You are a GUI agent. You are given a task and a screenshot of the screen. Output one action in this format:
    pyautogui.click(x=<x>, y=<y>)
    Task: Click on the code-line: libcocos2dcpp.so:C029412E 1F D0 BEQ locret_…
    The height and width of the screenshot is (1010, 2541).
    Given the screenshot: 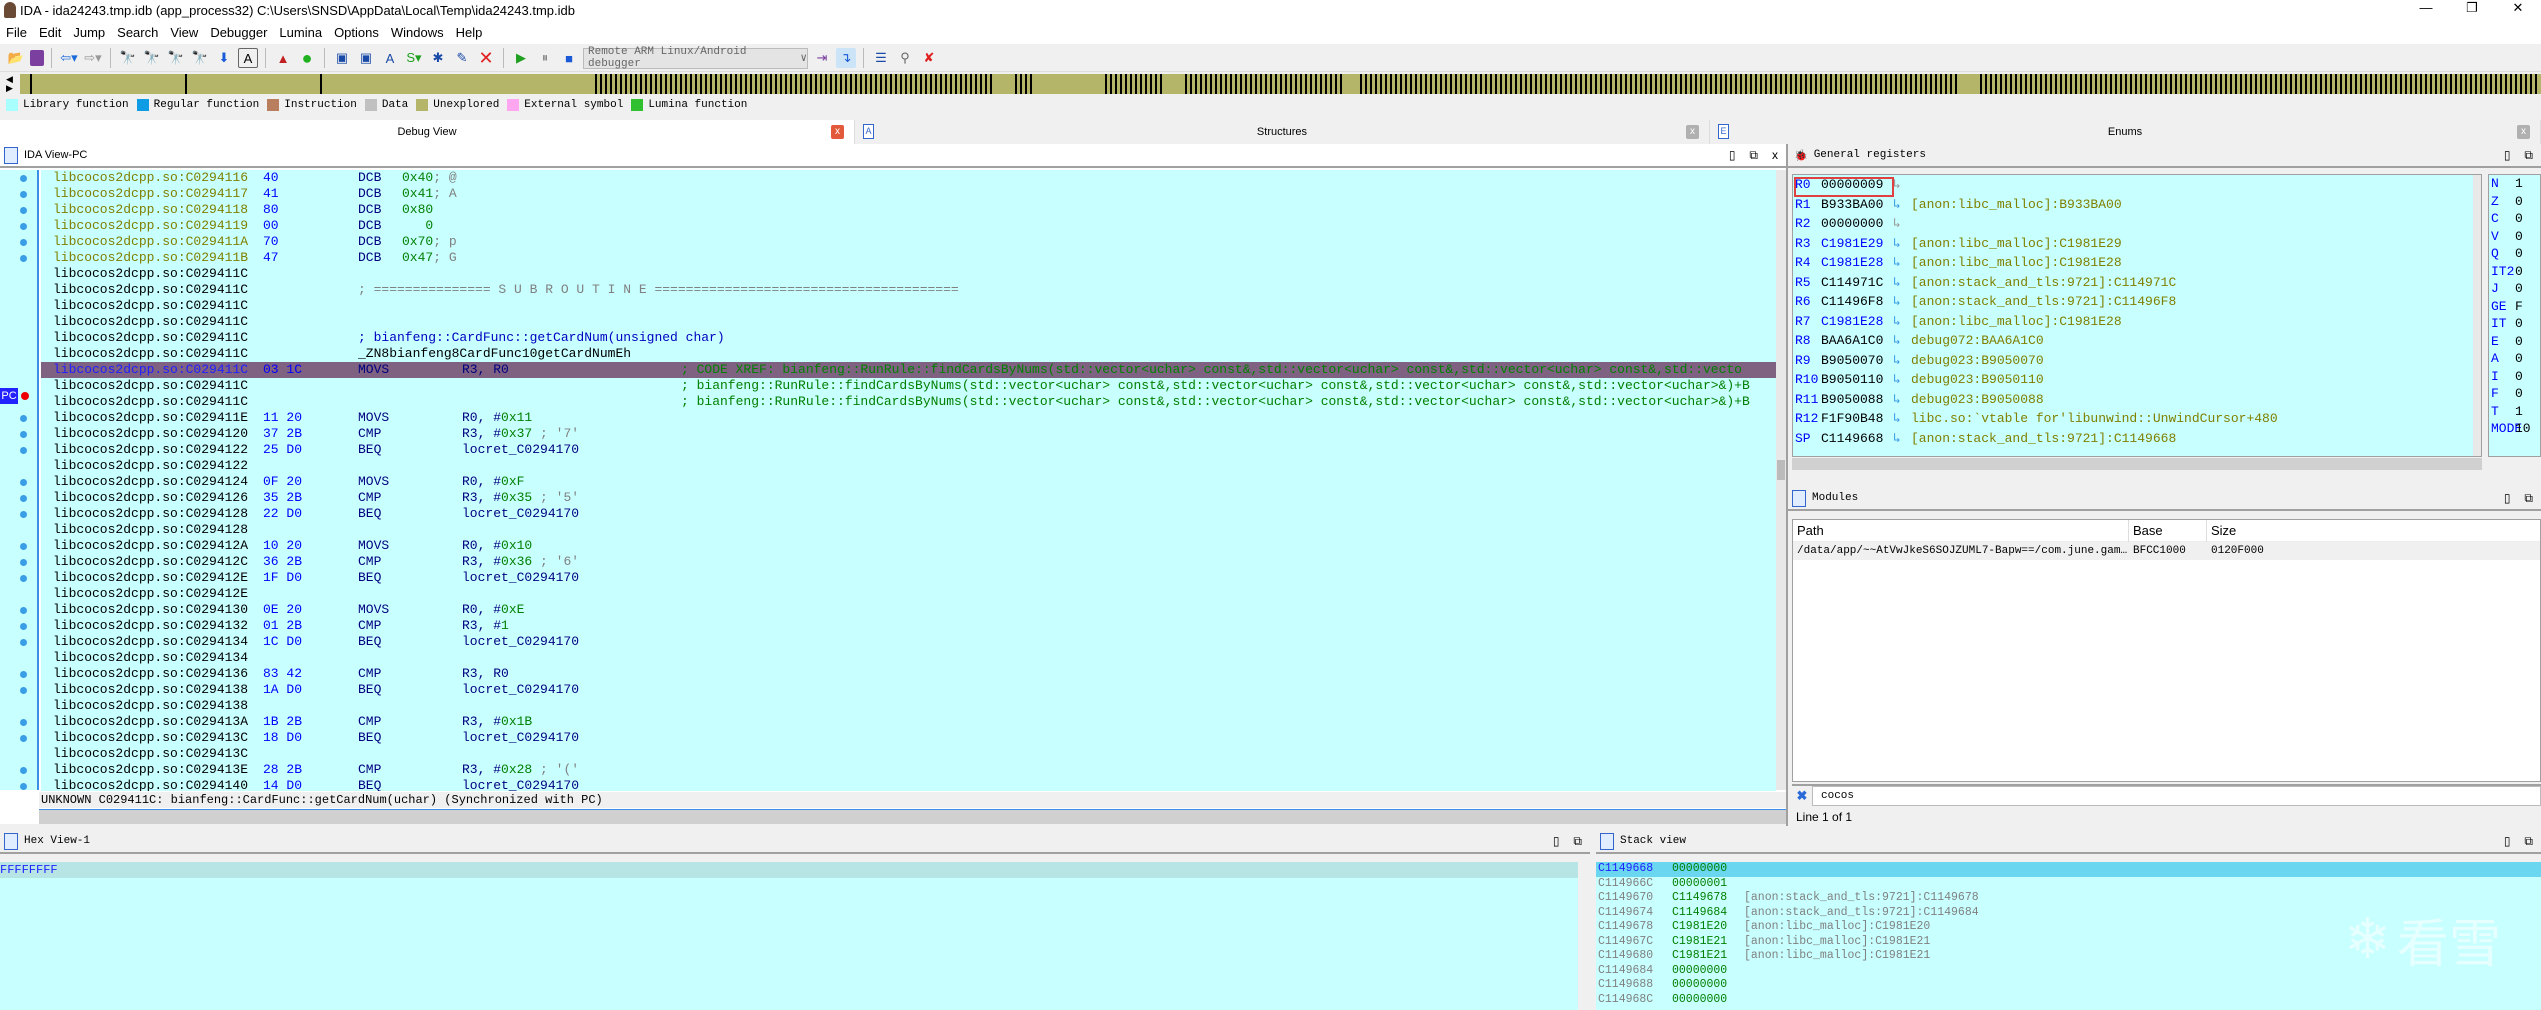 What is the action you would take?
    pyautogui.click(x=908, y=578)
    